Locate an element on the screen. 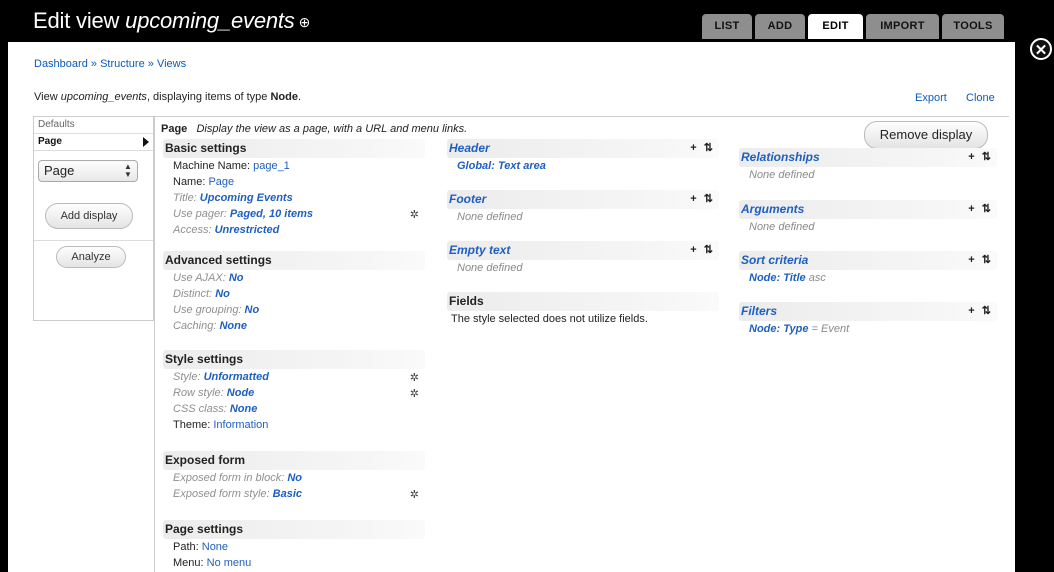 This screenshot has width=1054, height=572. footer-item: None defined is located at coordinates (490, 217).